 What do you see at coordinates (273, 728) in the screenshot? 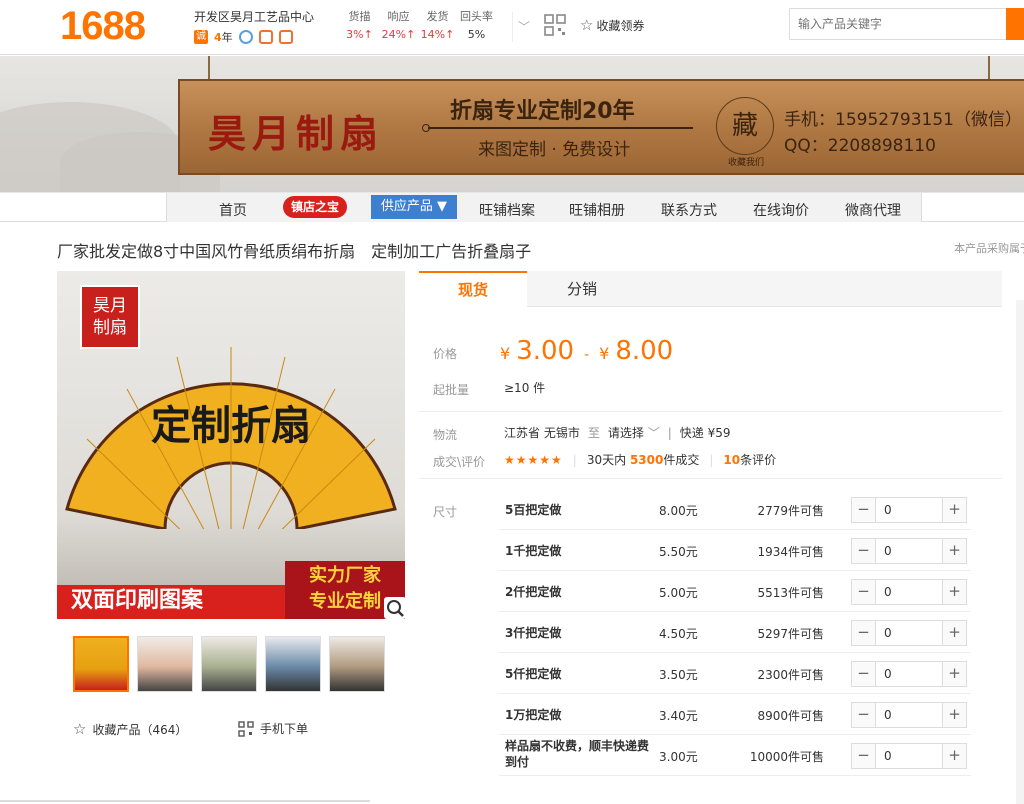
I see `mobile-order-button: 手机下单` at bounding box center [273, 728].